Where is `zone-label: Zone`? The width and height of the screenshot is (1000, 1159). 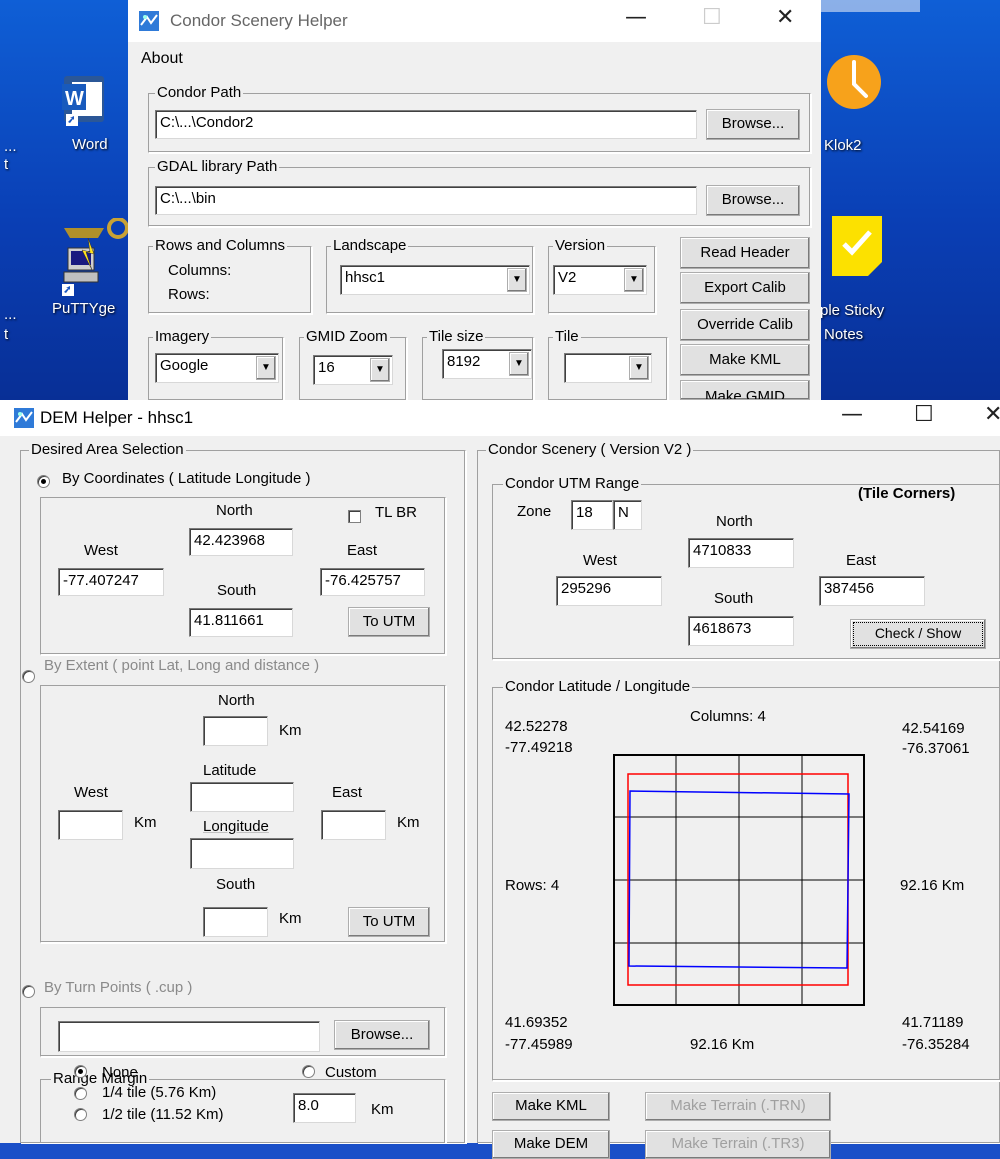
zone-label: Zone is located at coordinates (534, 511).